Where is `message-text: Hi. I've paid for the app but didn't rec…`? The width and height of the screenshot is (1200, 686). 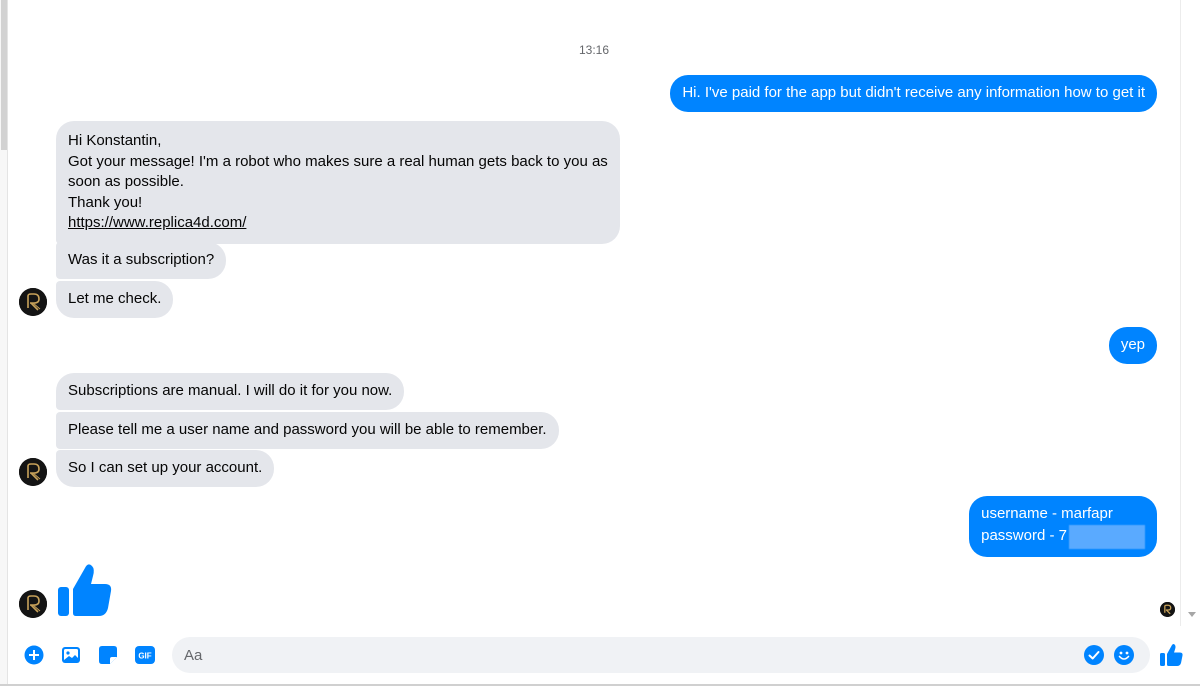
message-text: Hi. I've paid for the app but didn't rec… is located at coordinates (913, 92).